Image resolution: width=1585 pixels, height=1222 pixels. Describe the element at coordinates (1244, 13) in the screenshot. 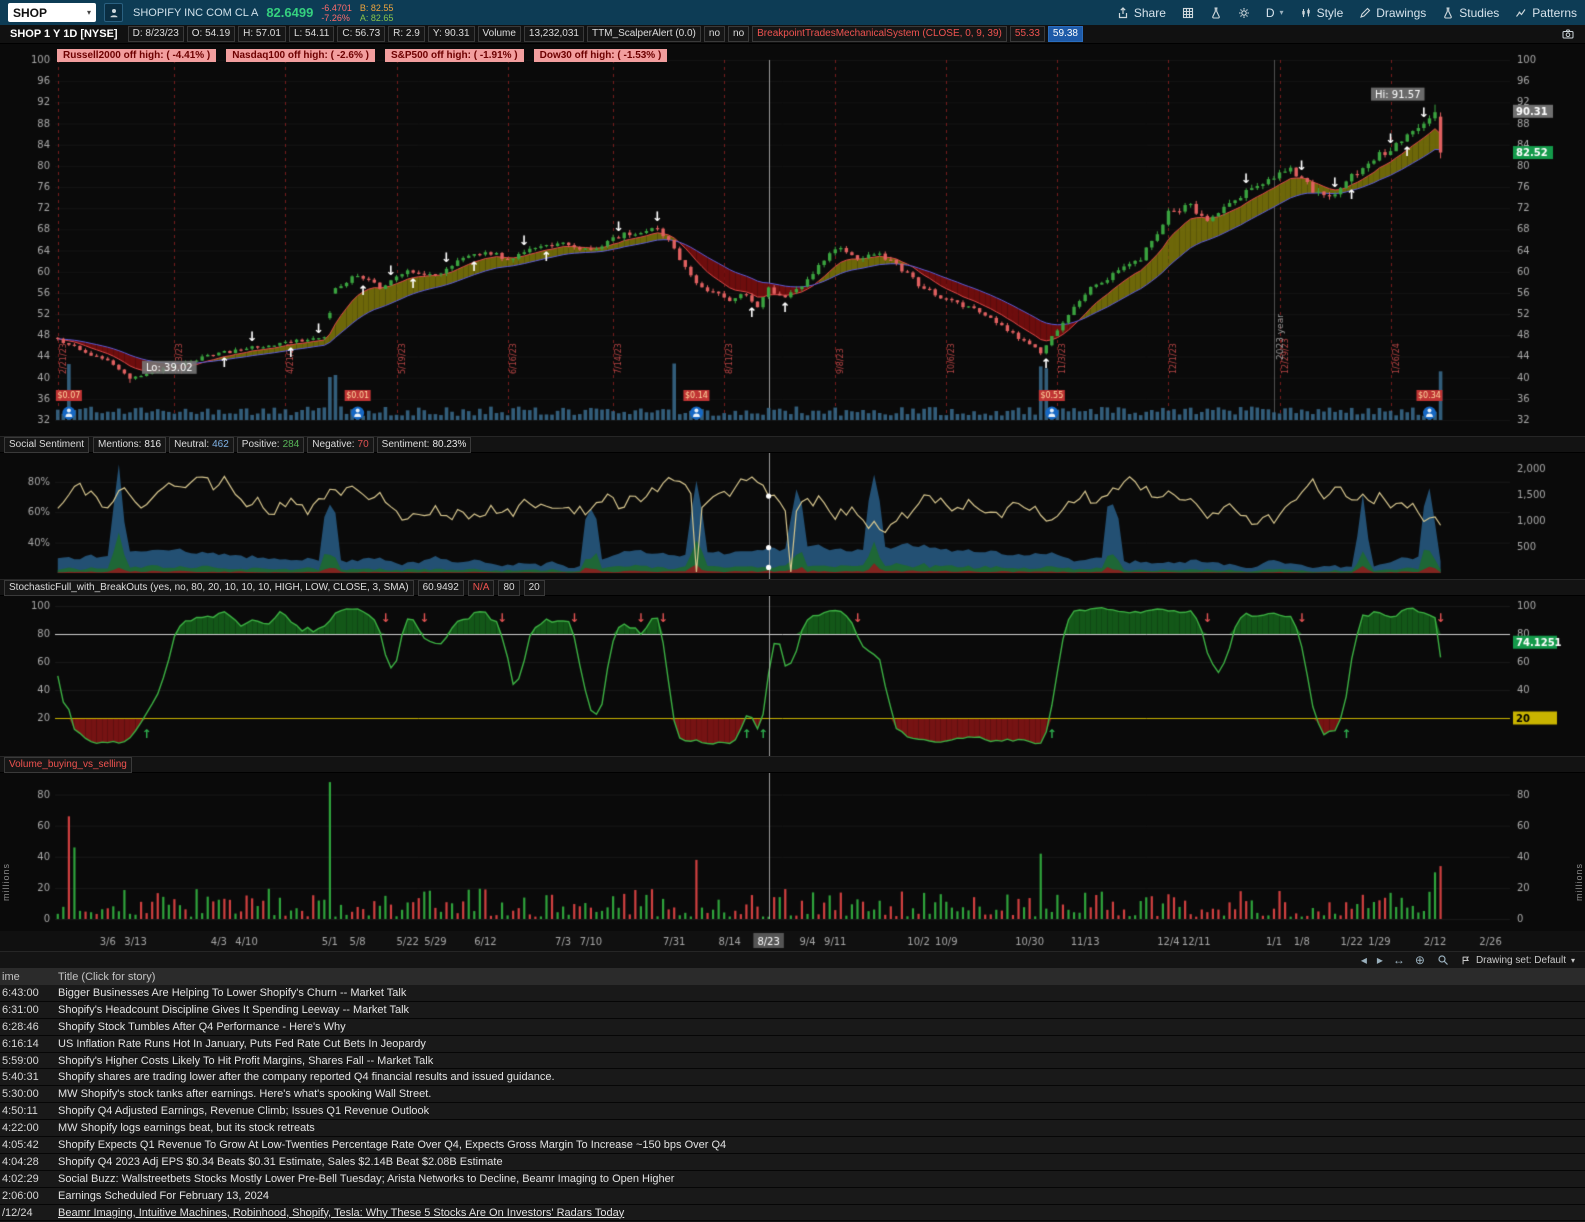

I see `chart-settings-button` at that location.